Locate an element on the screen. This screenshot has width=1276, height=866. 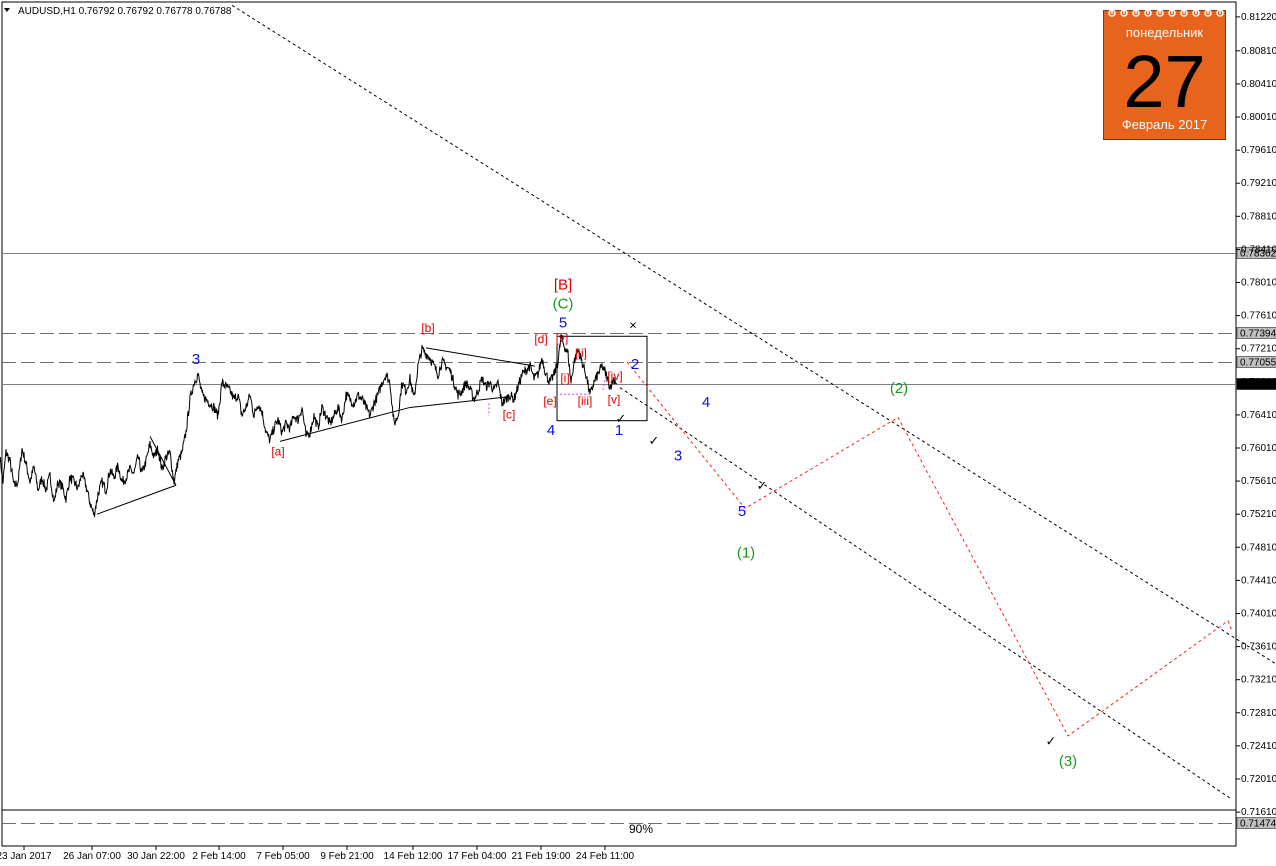
calendar-widget: понедельник 27 Февраль 2017 is located at coordinates (1164, 74).